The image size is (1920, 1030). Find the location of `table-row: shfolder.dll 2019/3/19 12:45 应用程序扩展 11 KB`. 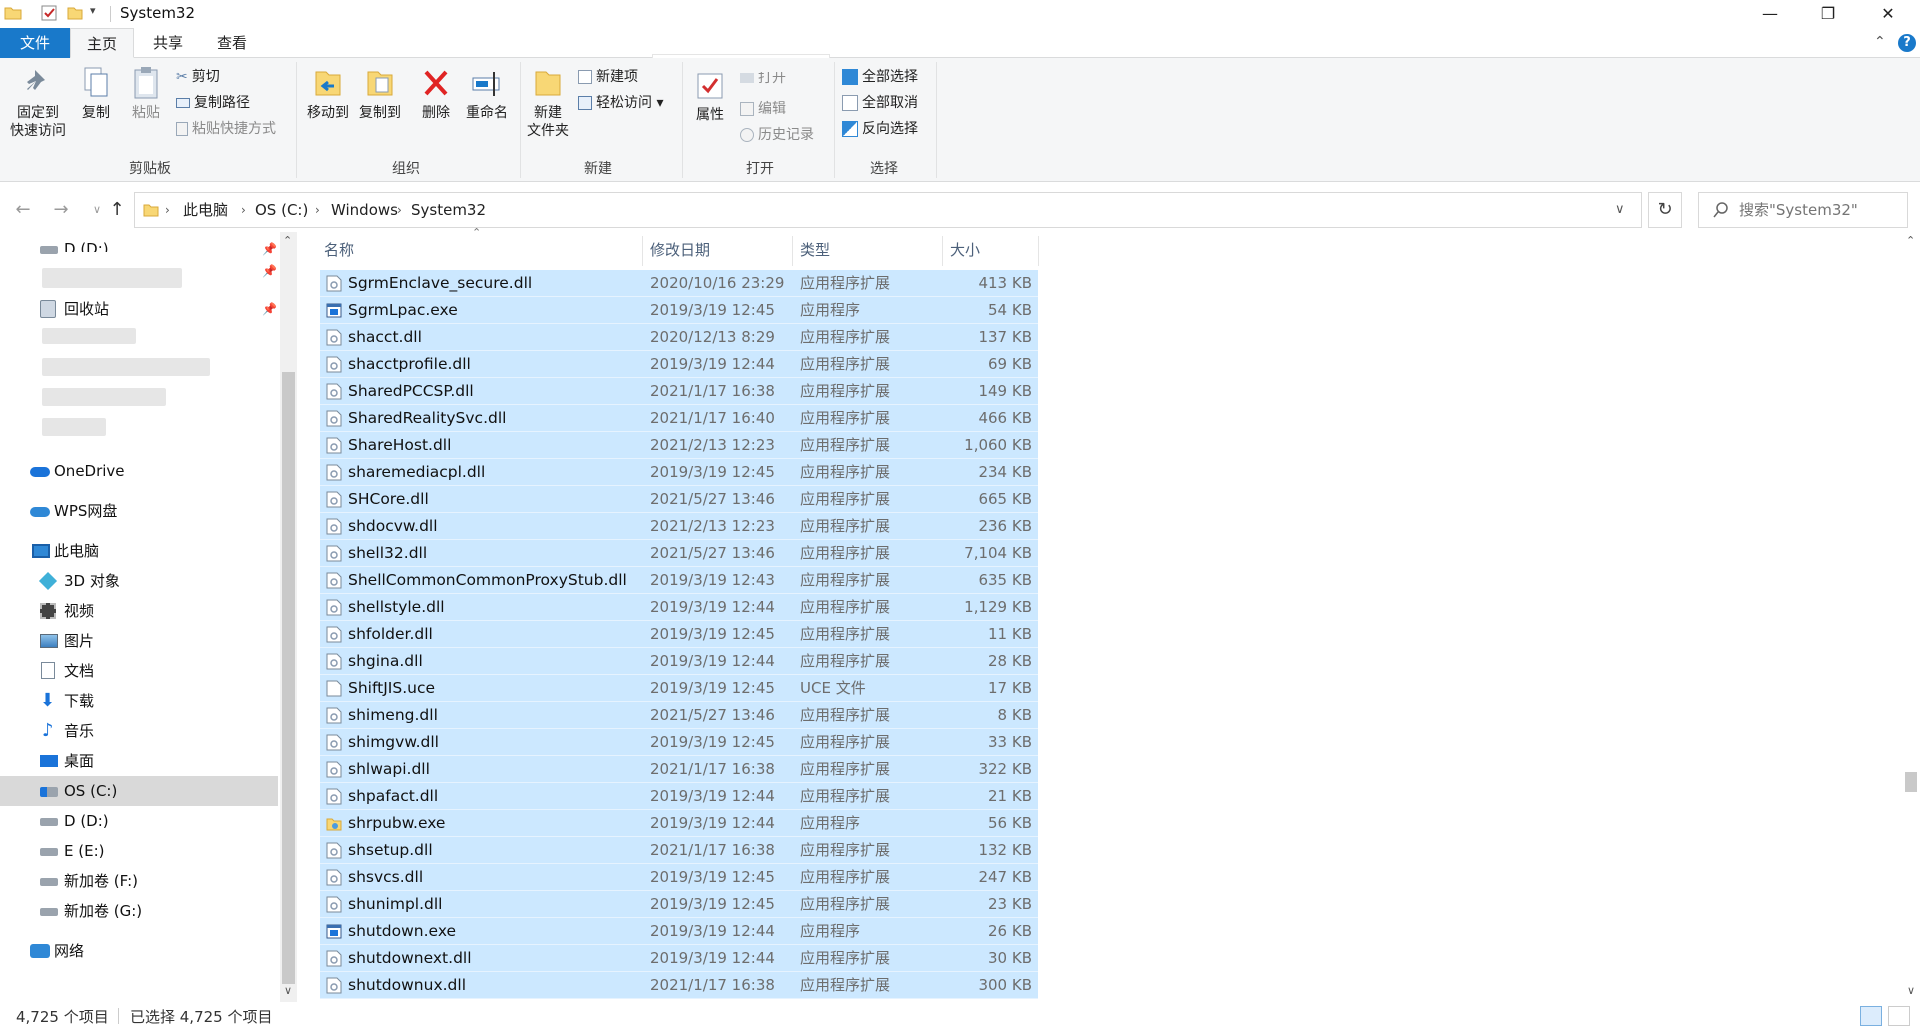

table-row: shfolder.dll 2019/3/19 12:45 应用程序扩展 11 KB is located at coordinates (679, 634).